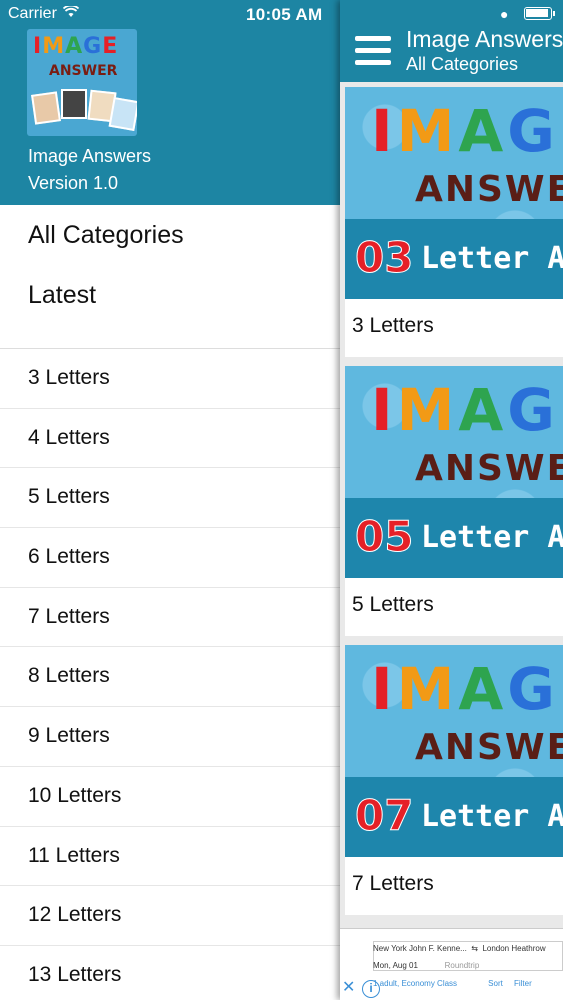 This screenshot has height=1000, width=563. I want to click on drawer-item-12-letters: 12 Letters, so click(170, 916).